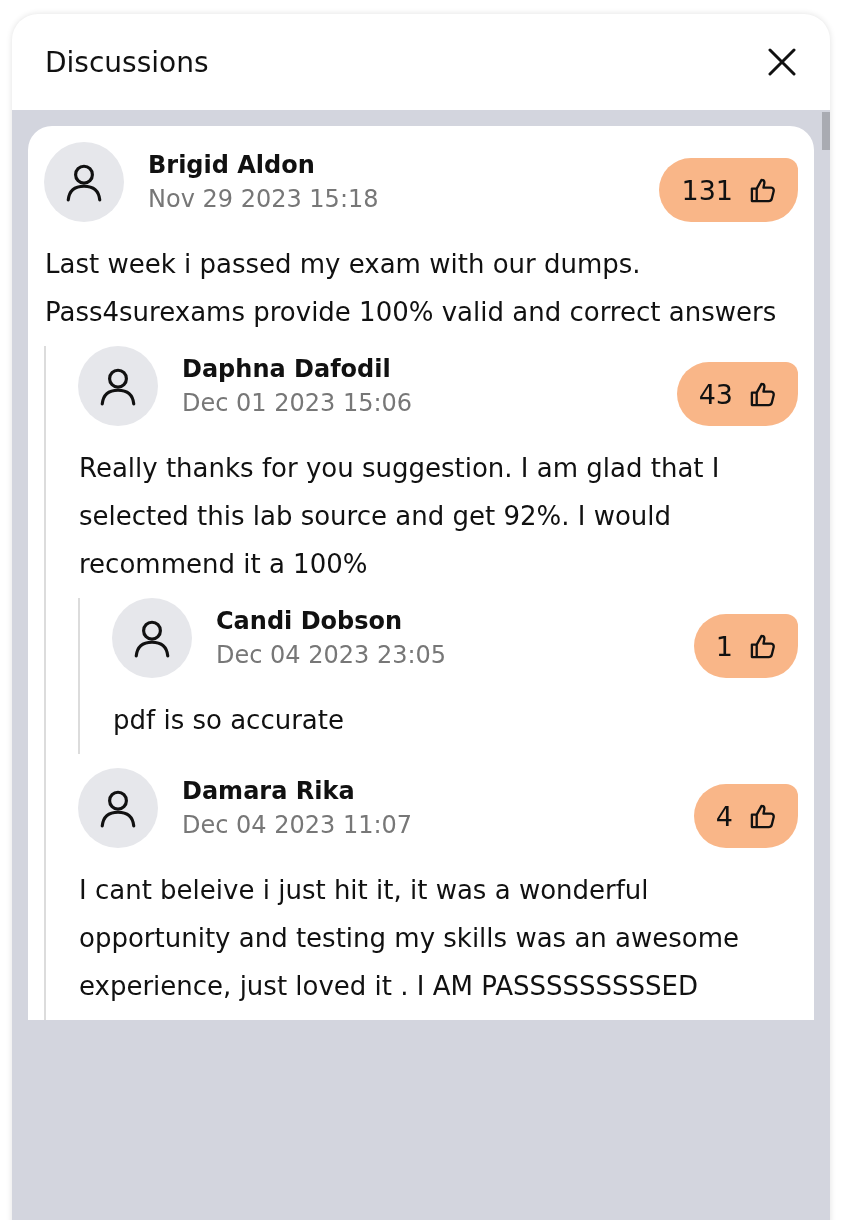 The image size is (842, 1220). Describe the element at coordinates (332, 655) in the screenshot. I see `comment-date: Dec 04 2023 23:05` at that location.